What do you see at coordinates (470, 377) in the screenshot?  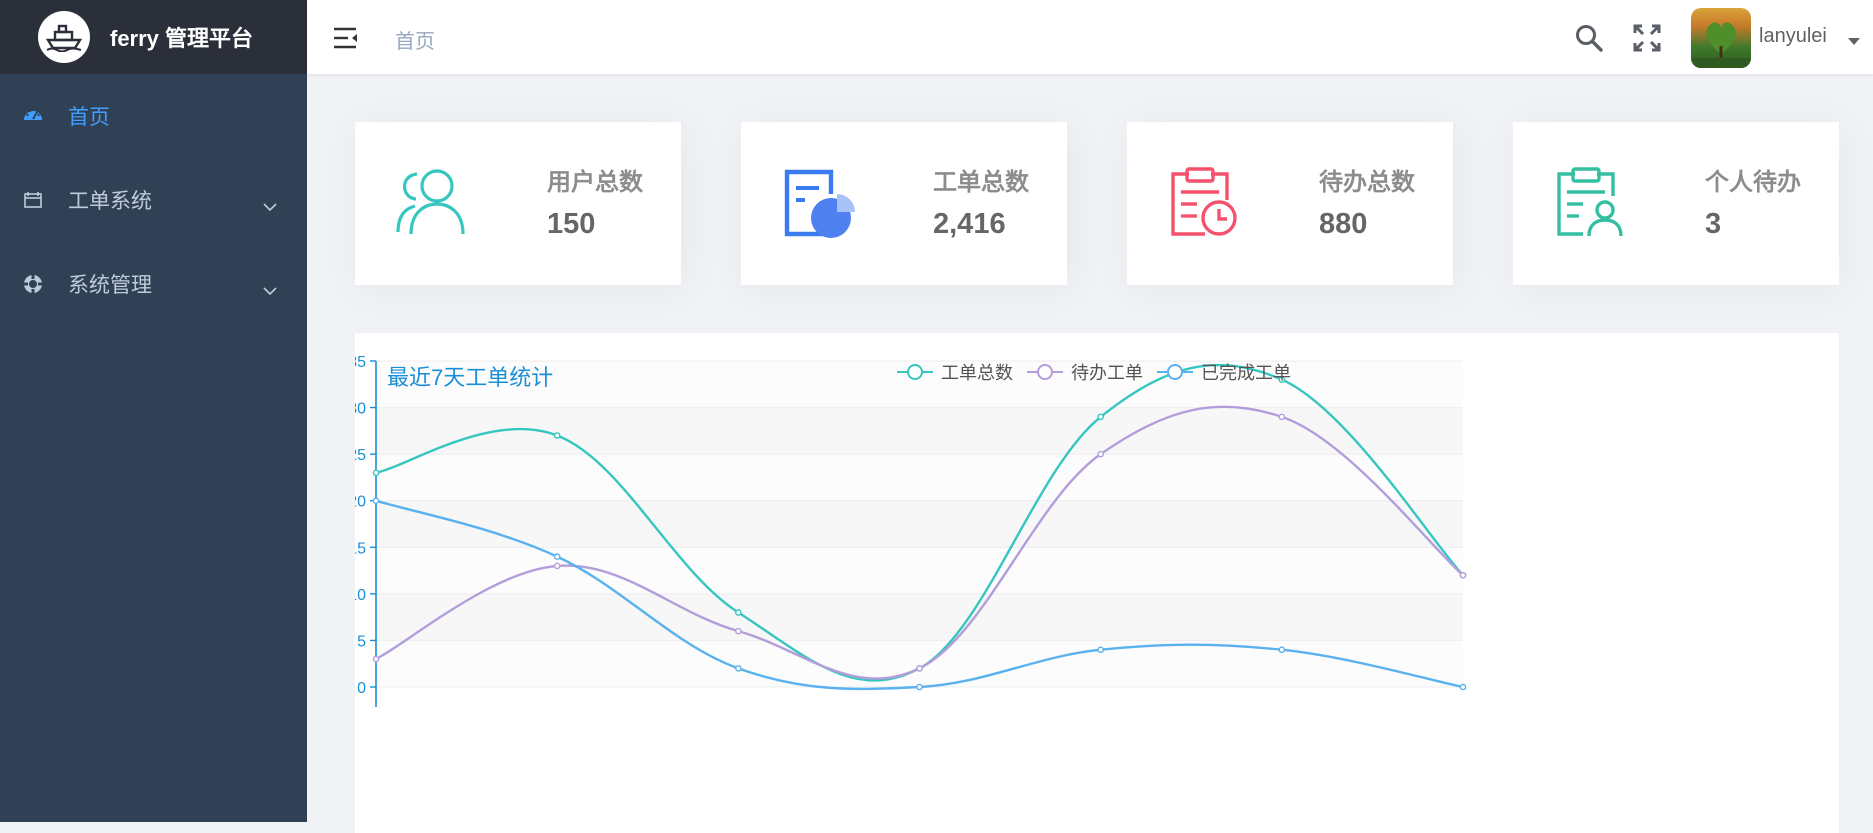 I see `chart-title: 最近7天工单统计` at bounding box center [470, 377].